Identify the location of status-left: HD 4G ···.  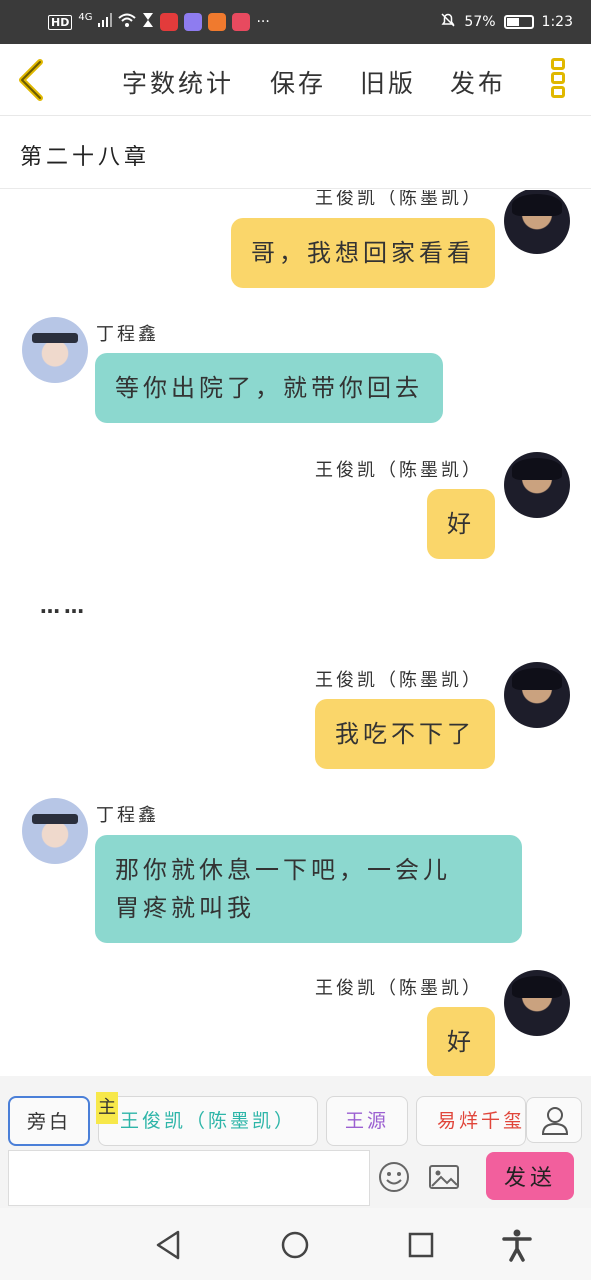
(159, 22).